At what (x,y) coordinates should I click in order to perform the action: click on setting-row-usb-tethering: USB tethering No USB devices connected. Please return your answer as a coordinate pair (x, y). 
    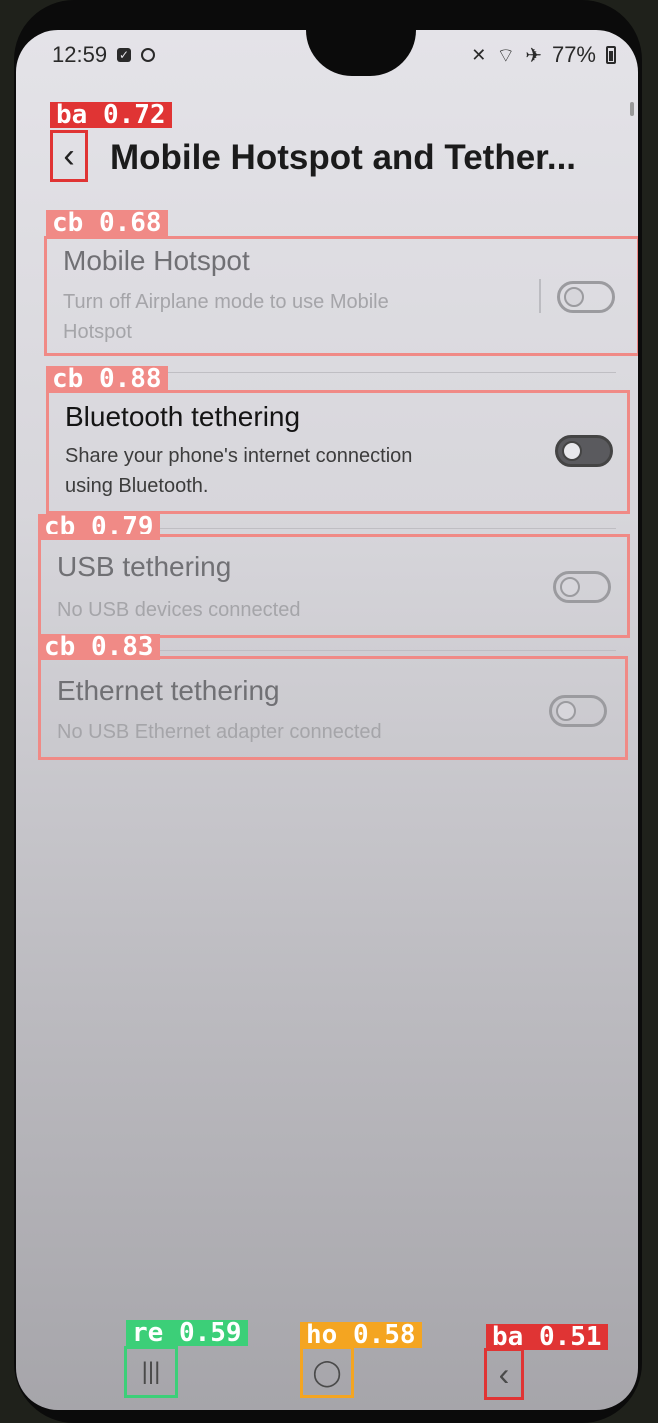
    Looking at the image, I should click on (334, 586).